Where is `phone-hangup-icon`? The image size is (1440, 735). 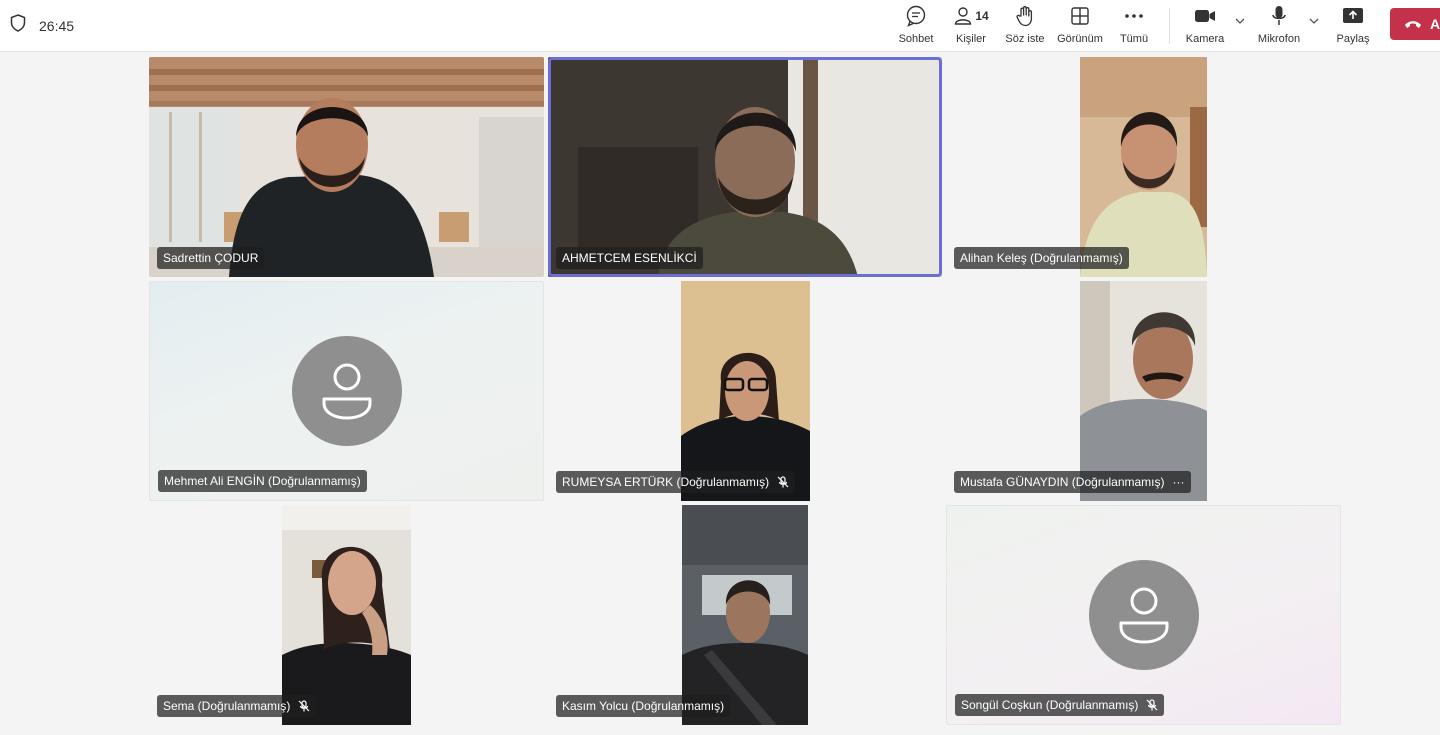
phone-hangup-icon is located at coordinates (1413, 24).